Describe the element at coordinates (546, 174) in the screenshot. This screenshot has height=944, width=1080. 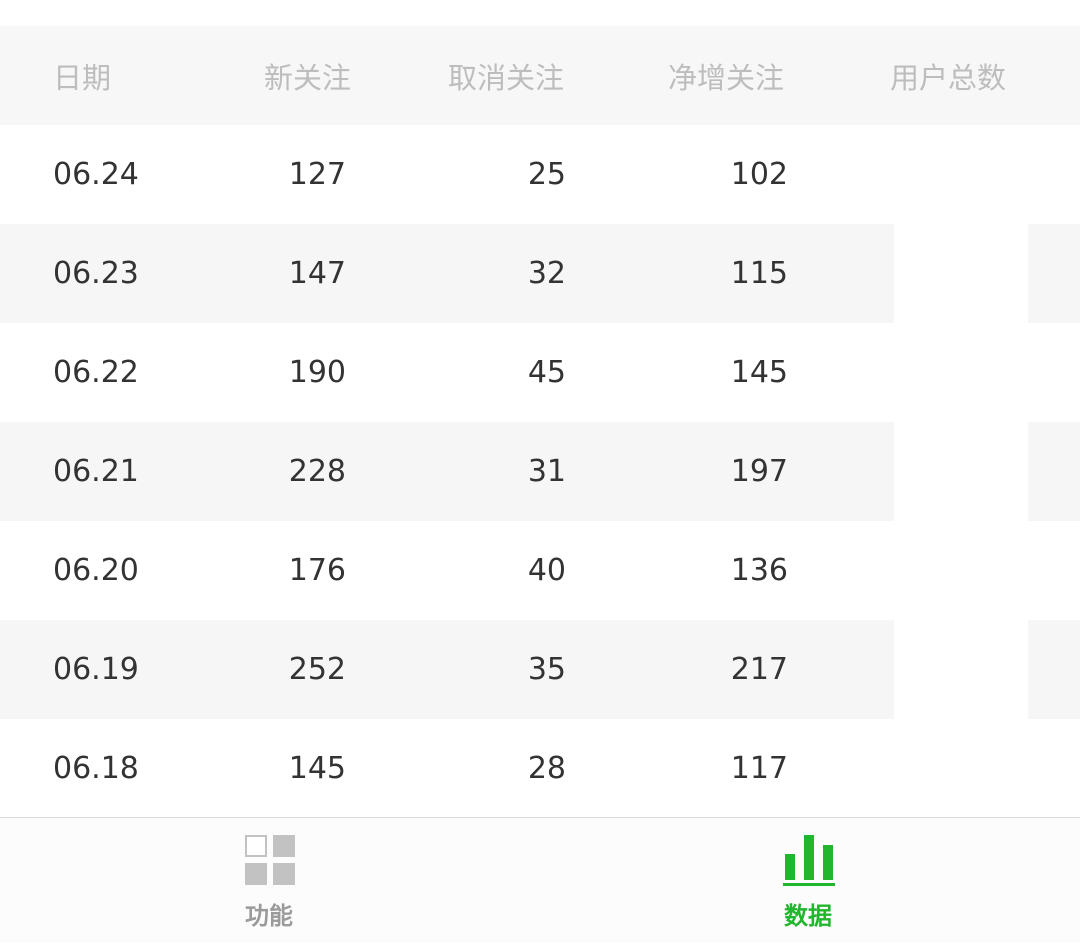
I see `cell-unfollows: 25` at that location.